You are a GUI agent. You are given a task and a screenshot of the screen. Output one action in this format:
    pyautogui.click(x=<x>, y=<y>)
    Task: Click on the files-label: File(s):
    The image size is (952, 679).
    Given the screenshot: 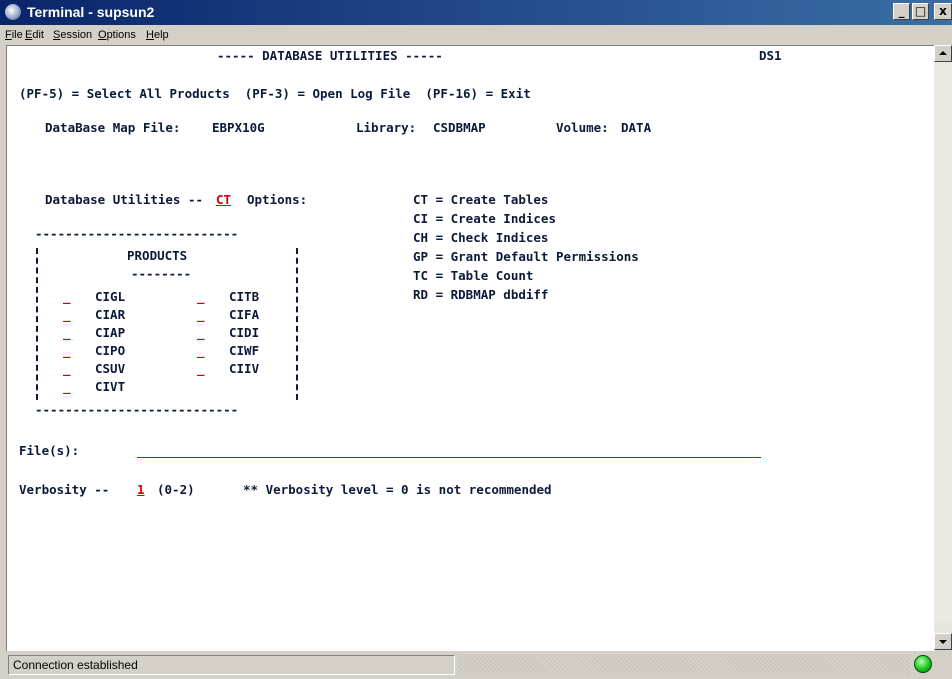 What is the action you would take?
    pyautogui.click(x=49, y=450)
    